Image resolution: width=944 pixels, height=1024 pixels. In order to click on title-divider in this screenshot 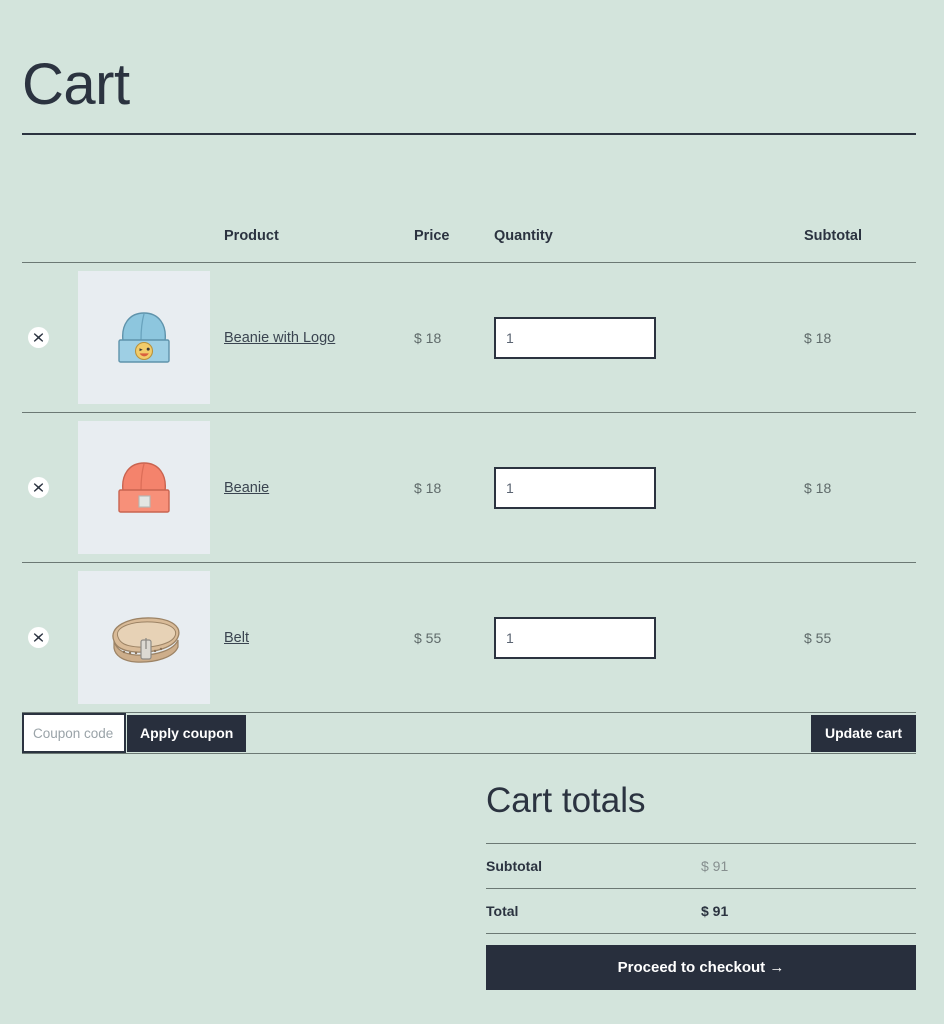, I will do `click(469, 134)`.